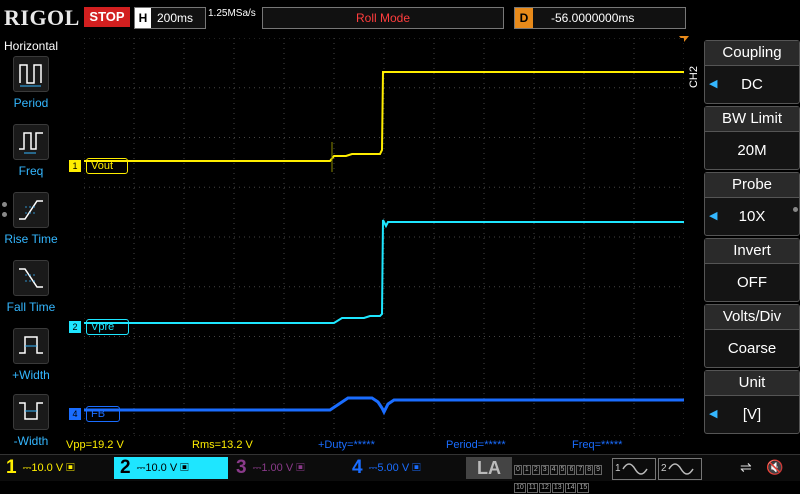 This screenshot has width=800, height=494. I want to click on la-bit: 13, so click(557, 488).